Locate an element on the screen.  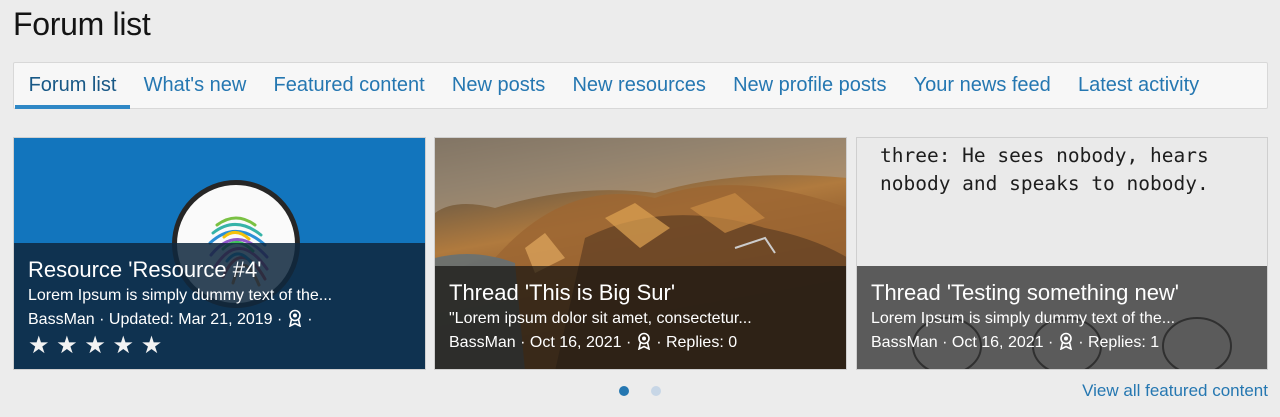
view-all-featured-link: View all featured content is located at coordinates (1175, 391).